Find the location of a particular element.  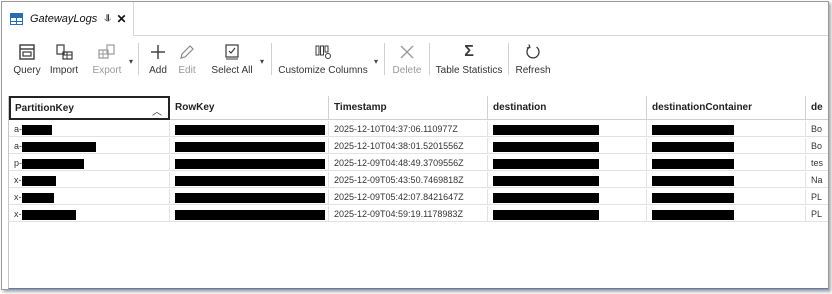

timestamp-cell: 2025-12-09T05:43:50.7469818Z is located at coordinates (408, 180).